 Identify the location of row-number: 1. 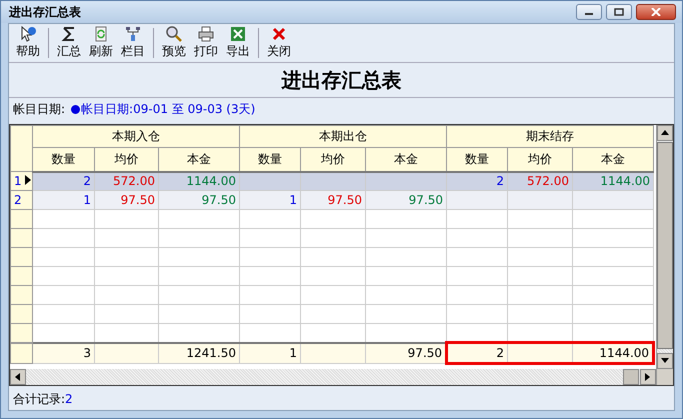
(18, 181).